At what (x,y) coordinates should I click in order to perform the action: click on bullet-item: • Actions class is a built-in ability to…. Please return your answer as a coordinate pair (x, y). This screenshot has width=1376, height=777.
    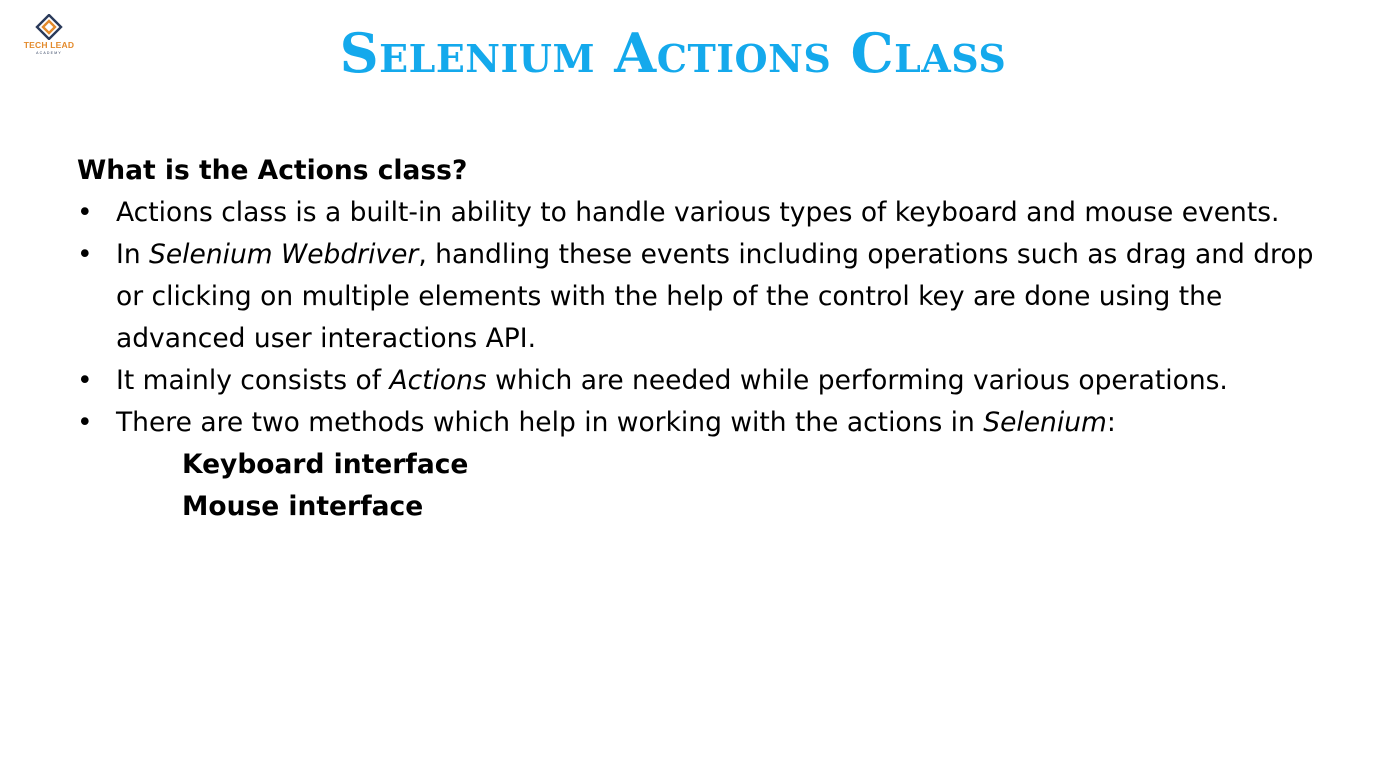
    Looking at the image, I should click on (707, 213).